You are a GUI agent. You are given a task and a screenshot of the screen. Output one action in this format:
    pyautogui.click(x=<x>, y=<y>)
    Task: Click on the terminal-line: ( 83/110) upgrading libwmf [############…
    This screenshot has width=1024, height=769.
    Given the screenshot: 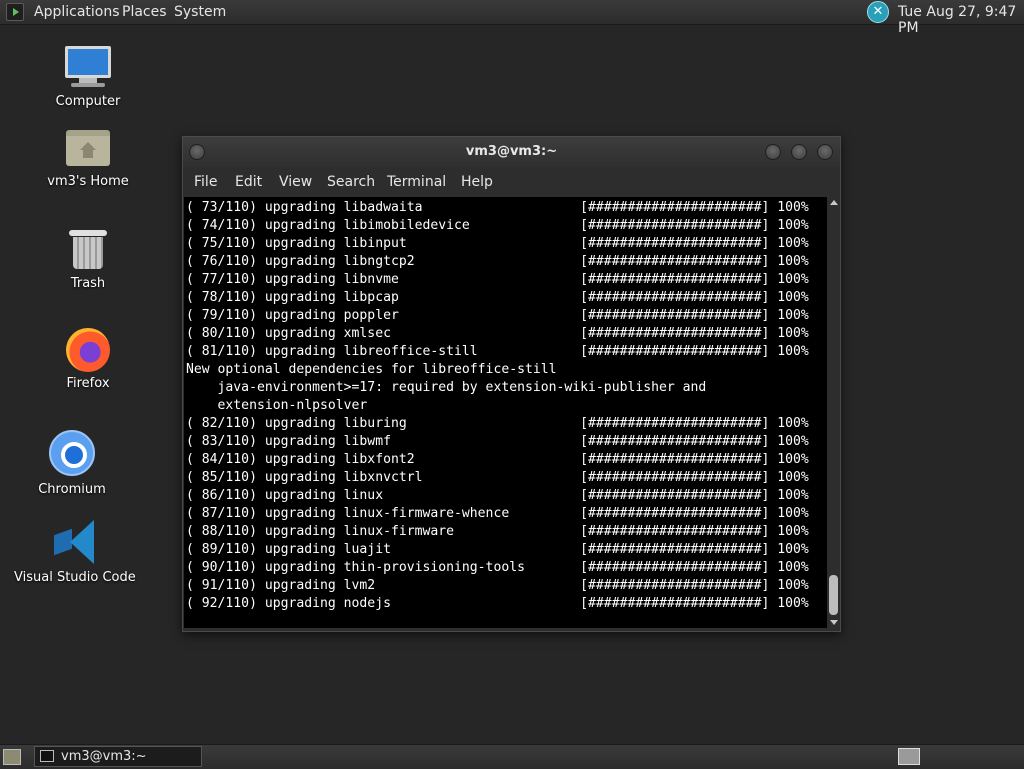 What is the action you would take?
    pyautogui.click(x=497, y=441)
    